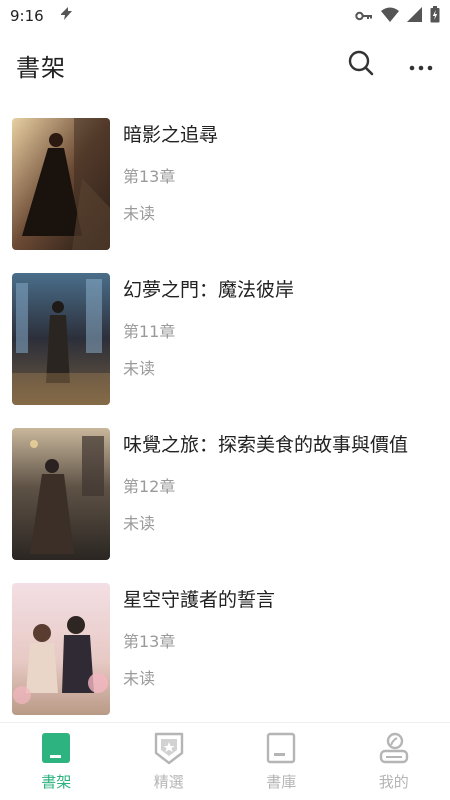 The width and height of the screenshot is (450, 800). I want to click on more-icon, so click(421, 65).